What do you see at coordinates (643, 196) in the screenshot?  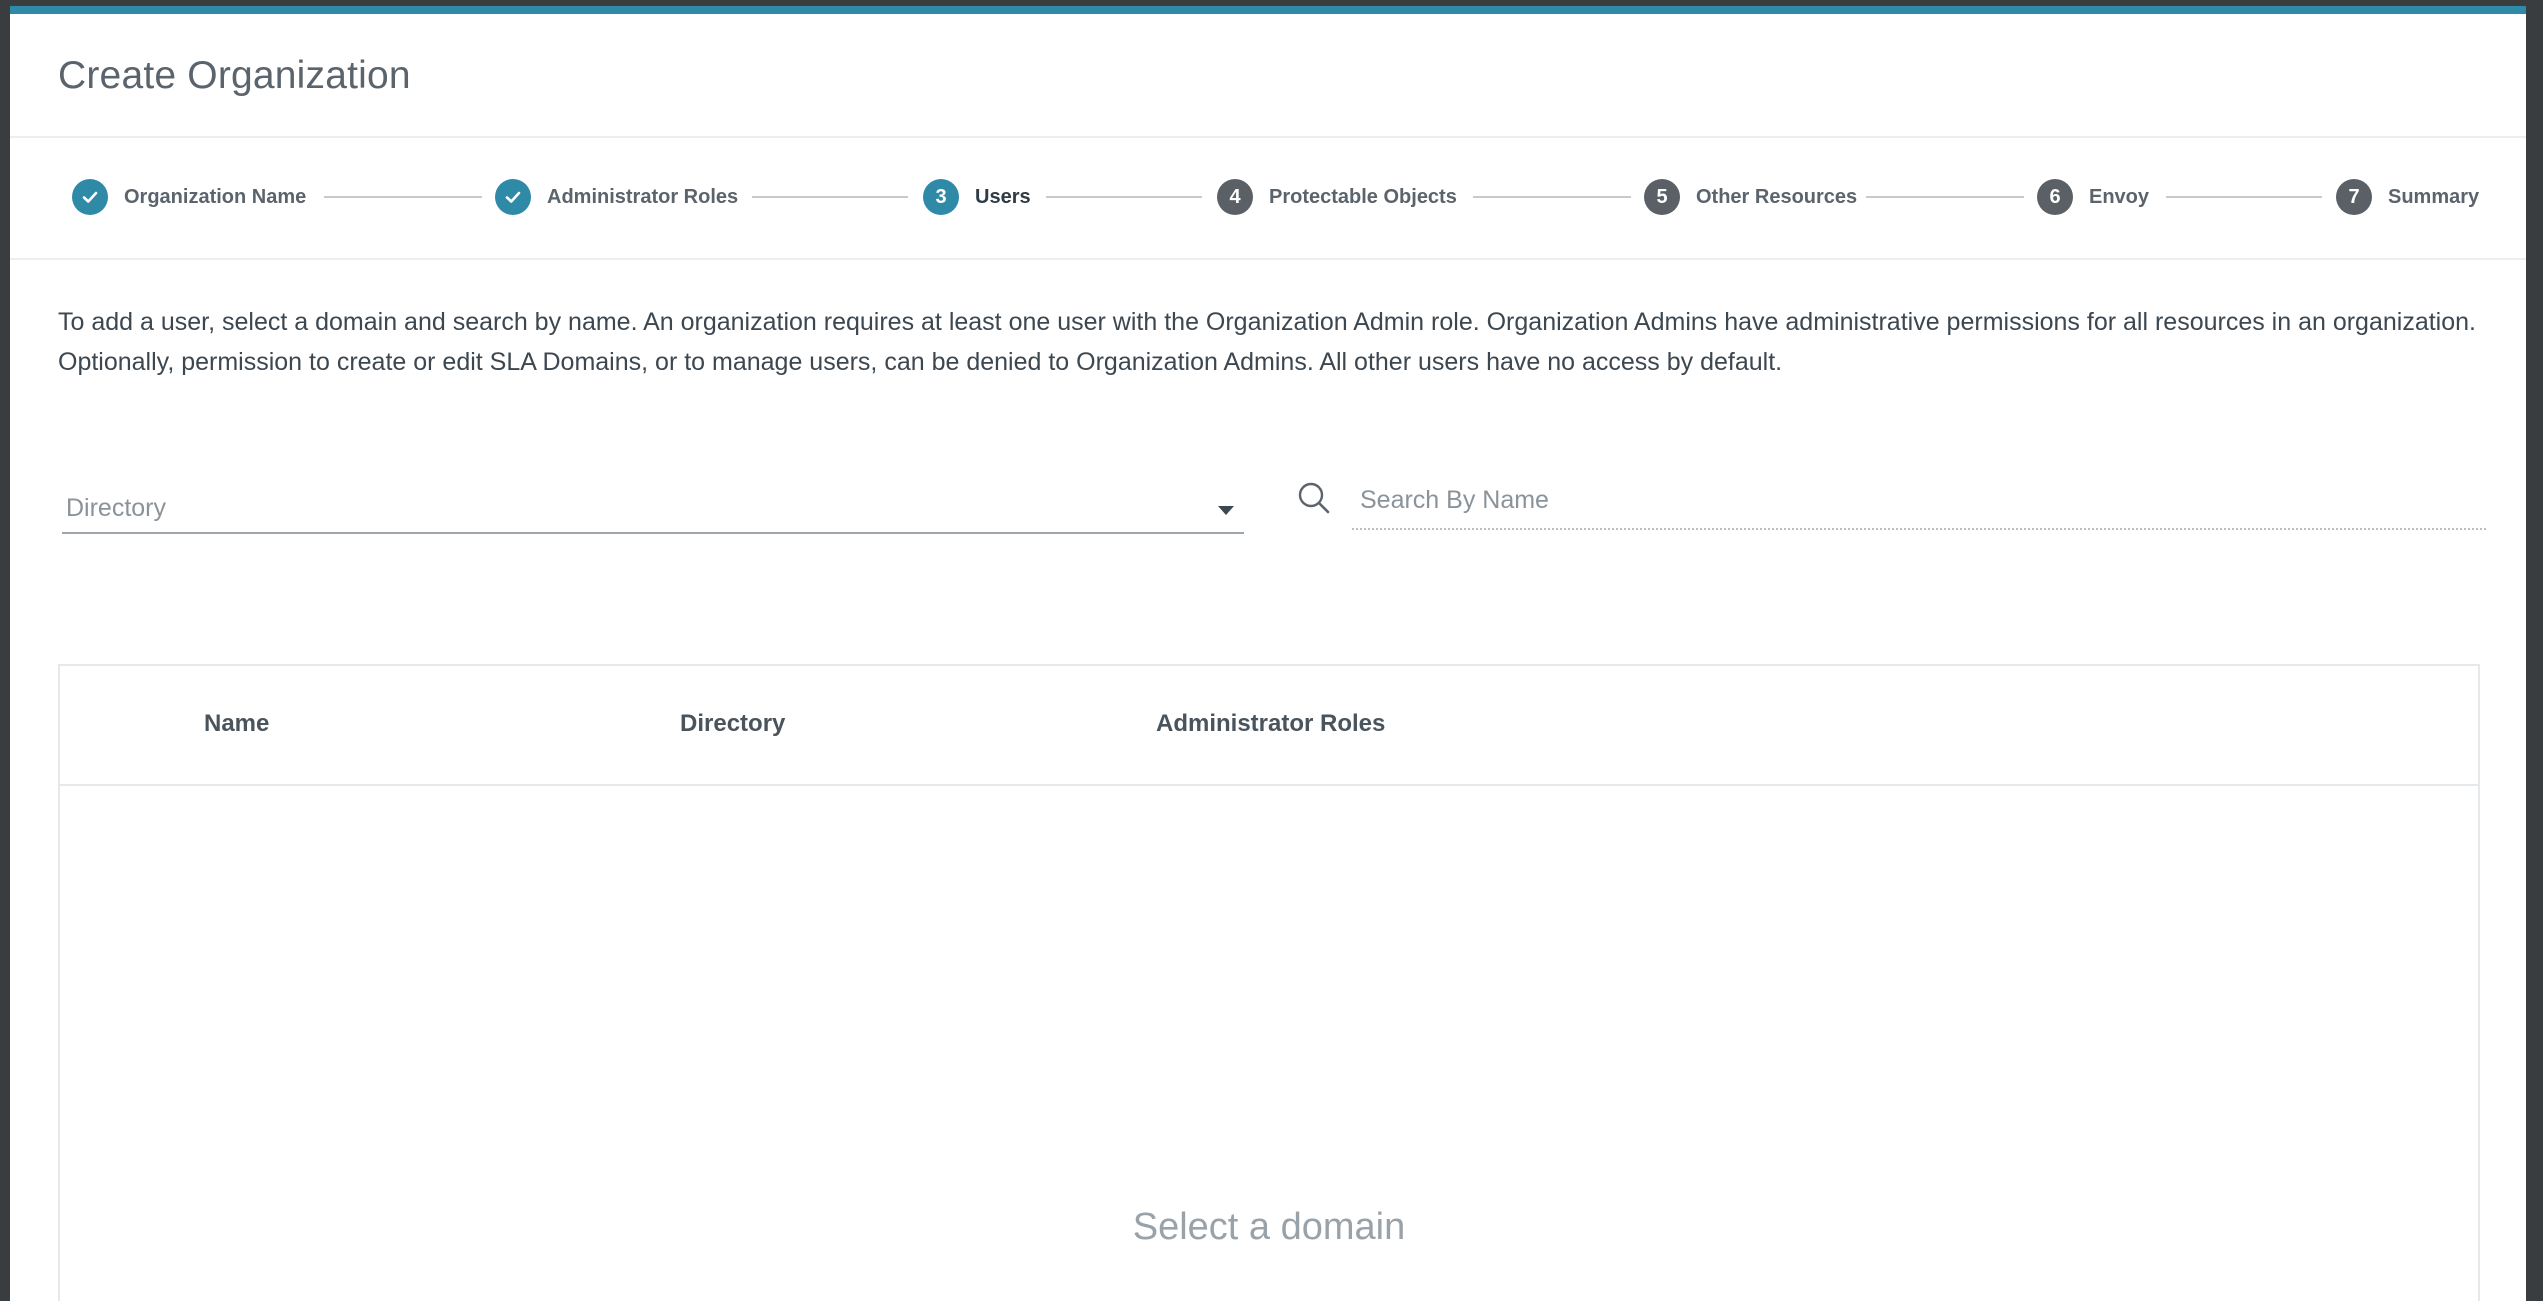 I see `step-label: Administrator Roles` at bounding box center [643, 196].